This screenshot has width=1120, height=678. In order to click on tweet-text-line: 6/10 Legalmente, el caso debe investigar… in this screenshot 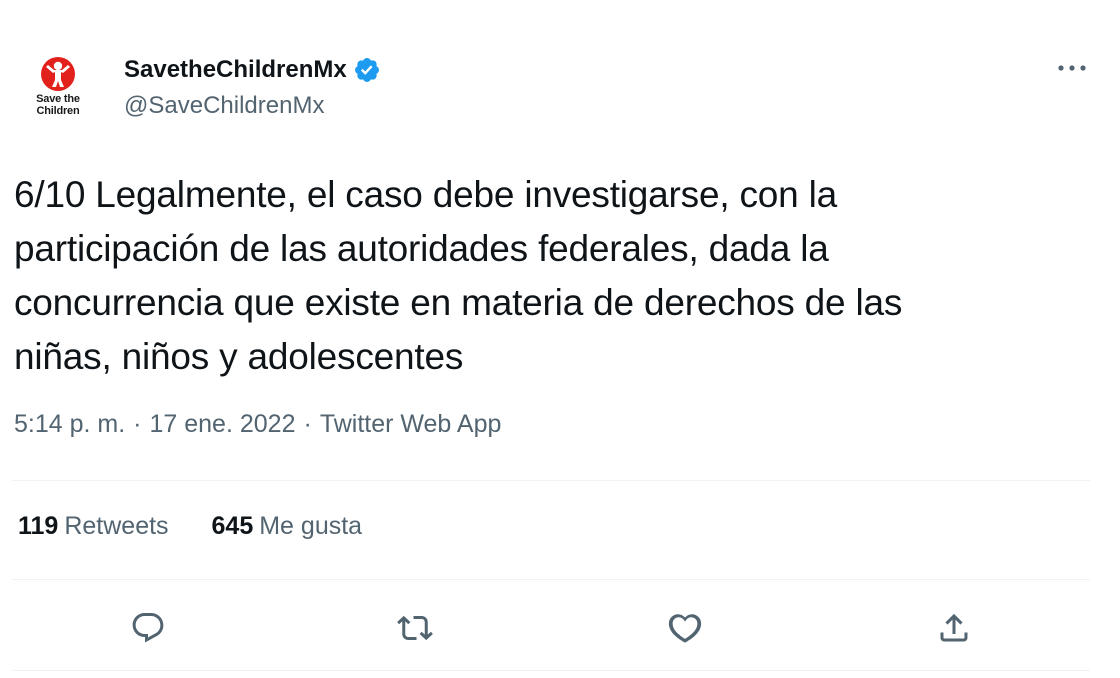, I will do `click(426, 194)`.